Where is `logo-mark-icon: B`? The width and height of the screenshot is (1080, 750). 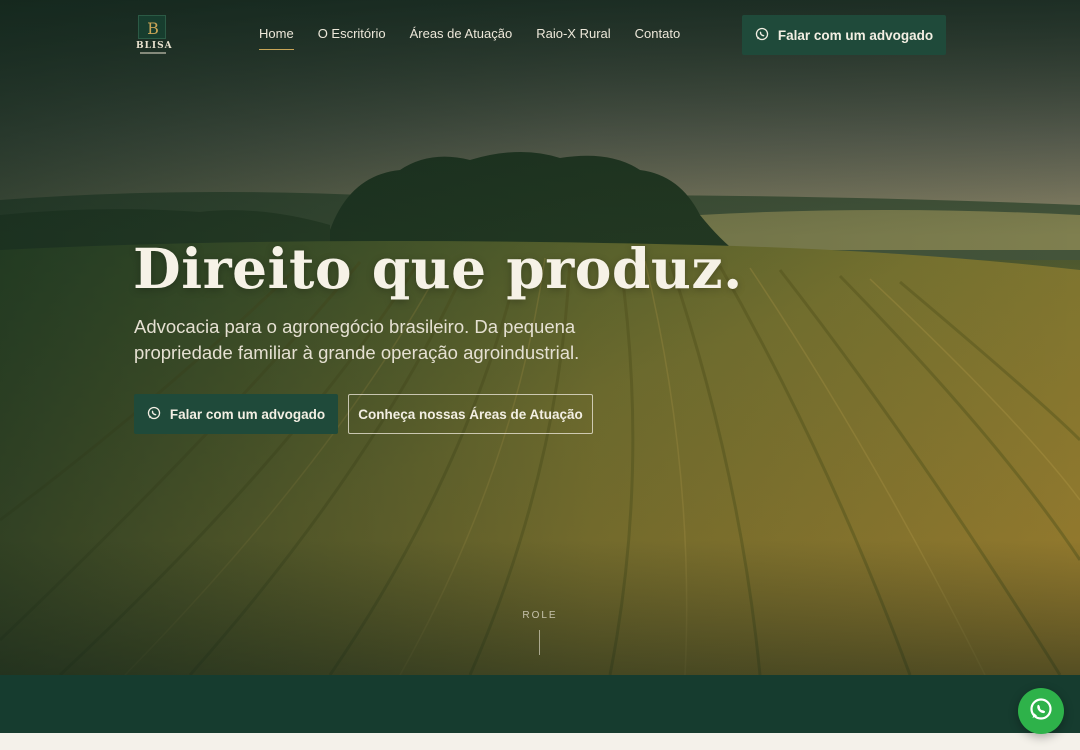
logo-mark-icon: B is located at coordinates (152, 27).